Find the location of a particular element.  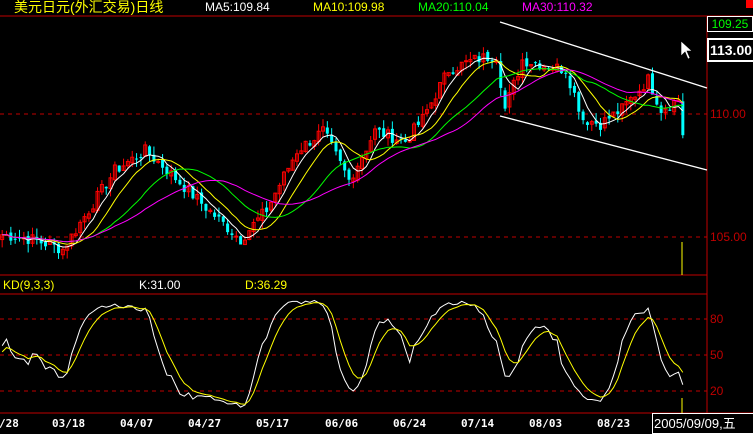

last-price: 109.25 is located at coordinates (730, 24).